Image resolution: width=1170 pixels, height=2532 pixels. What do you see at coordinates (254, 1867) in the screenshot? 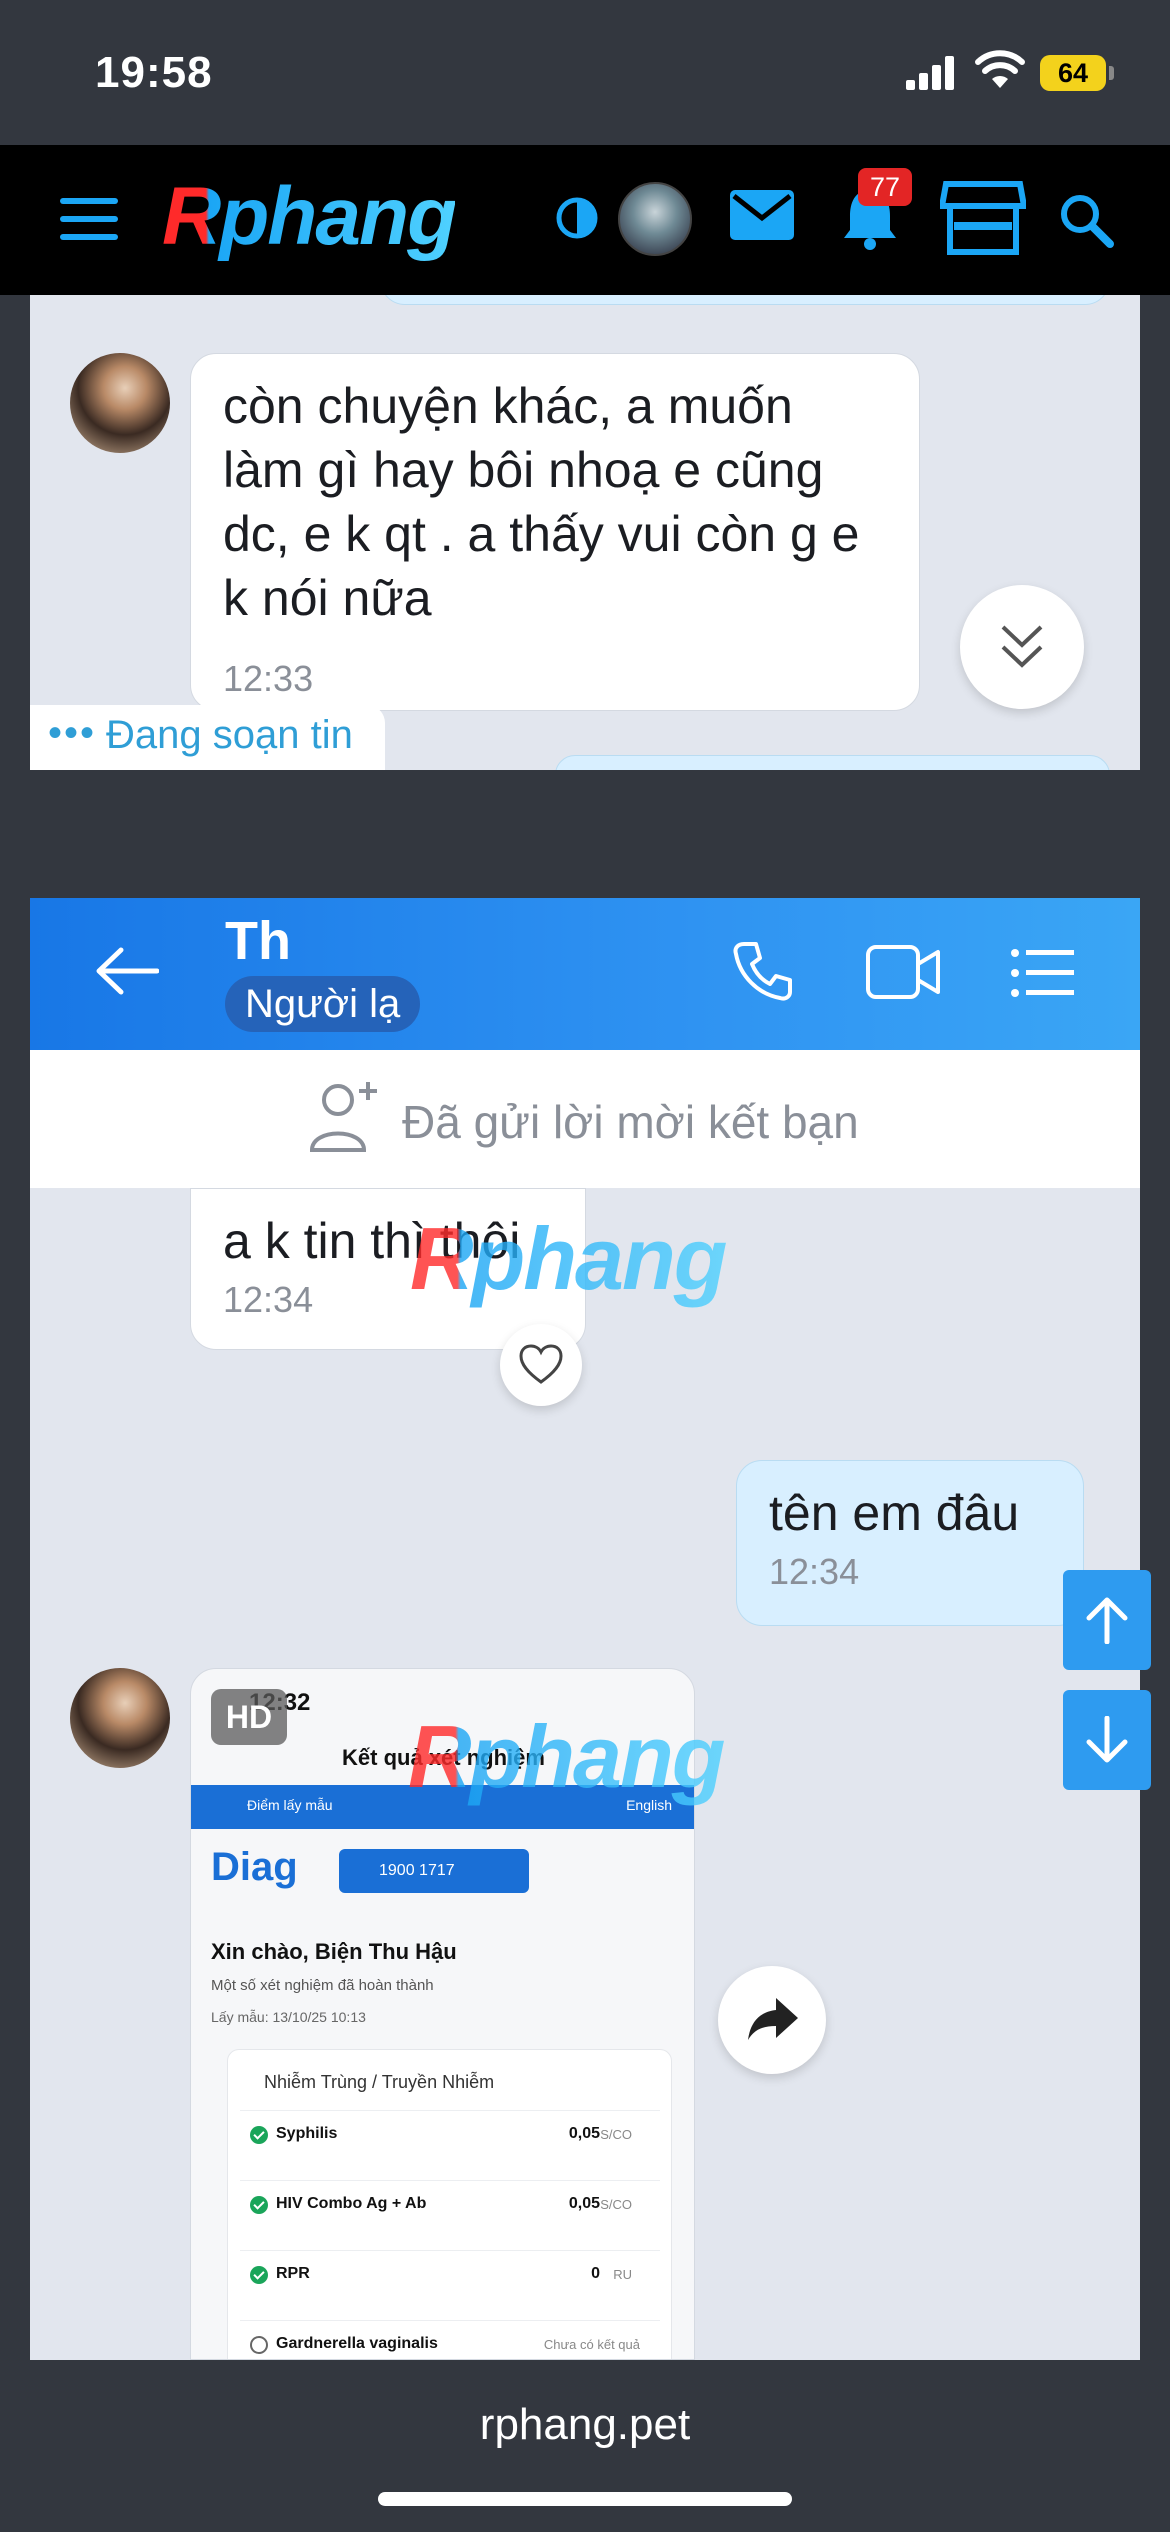
I see `diag-logo: Diag` at bounding box center [254, 1867].